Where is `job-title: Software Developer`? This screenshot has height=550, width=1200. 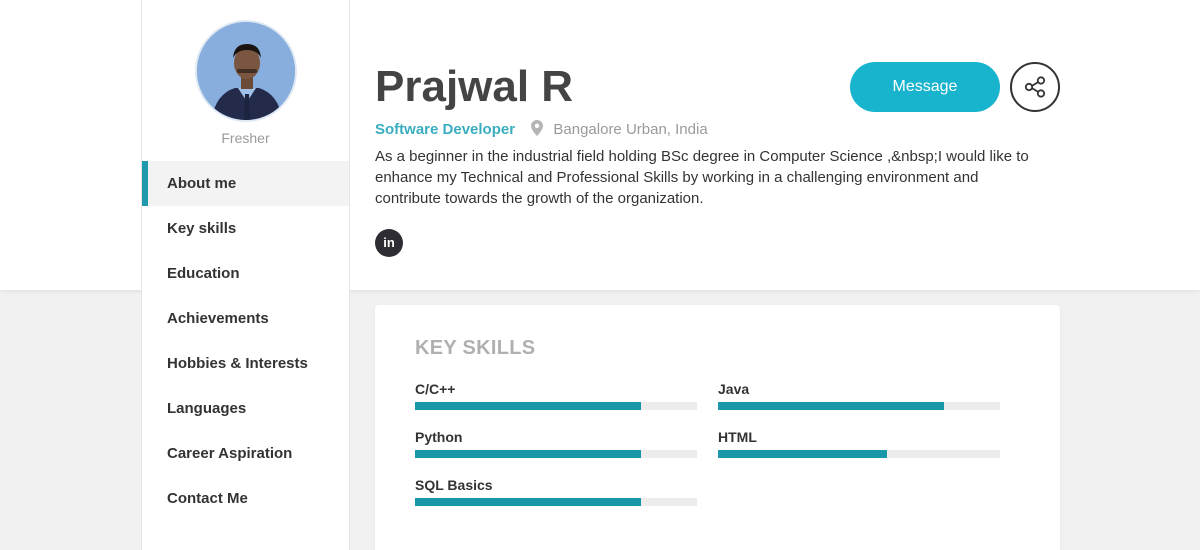 job-title: Software Developer is located at coordinates (445, 129).